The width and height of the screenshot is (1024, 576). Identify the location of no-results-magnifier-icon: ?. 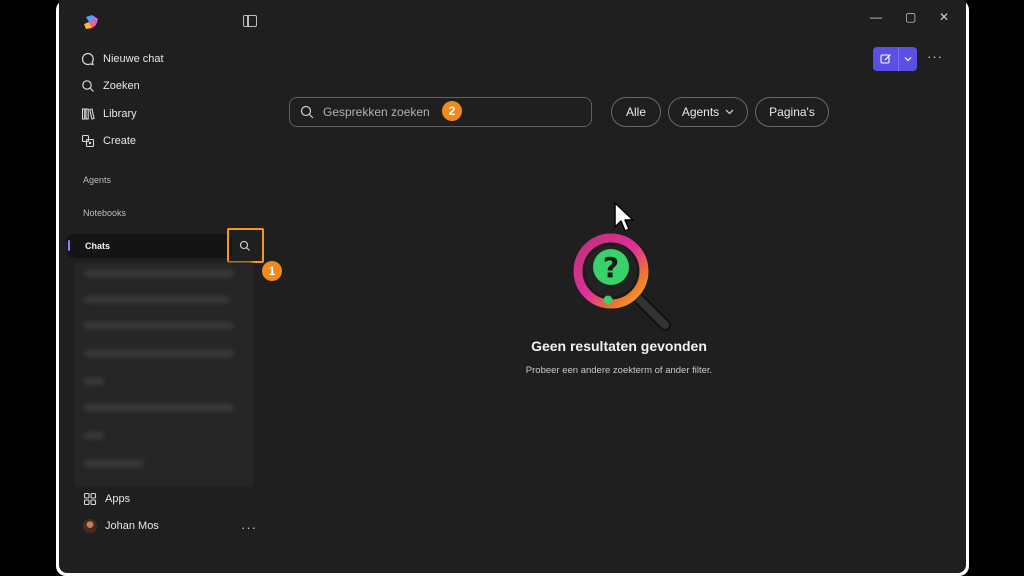
(622, 282).